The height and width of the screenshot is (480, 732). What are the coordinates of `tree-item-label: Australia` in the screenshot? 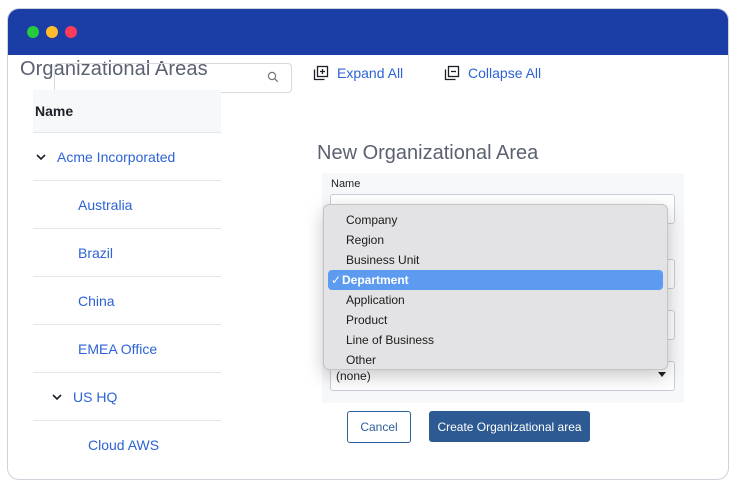 It's located at (105, 204).